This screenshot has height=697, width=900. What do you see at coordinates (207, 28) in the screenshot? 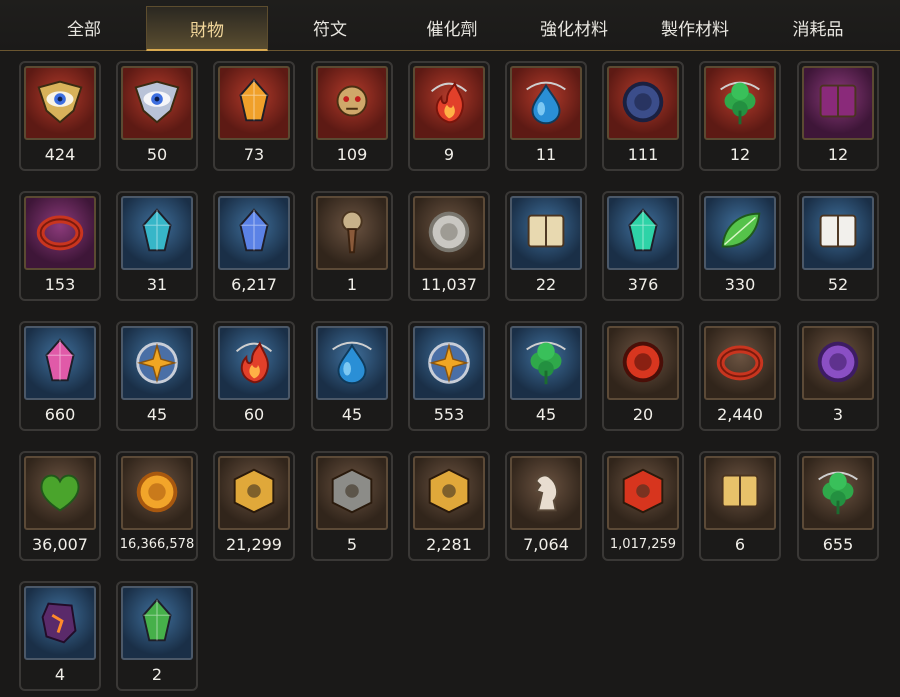
I see `tab-assets: 財物` at bounding box center [207, 28].